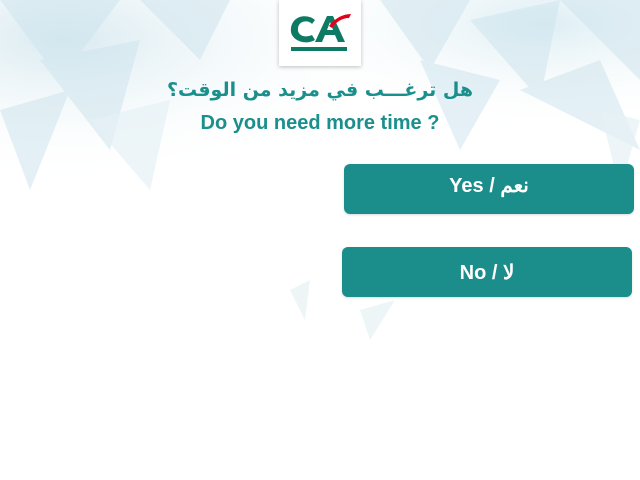 The height and width of the screenshot is (480, 640). I want to click on question-arabic: هل ترغـــب في مزيد من الوقت؟, so click(320, 90).